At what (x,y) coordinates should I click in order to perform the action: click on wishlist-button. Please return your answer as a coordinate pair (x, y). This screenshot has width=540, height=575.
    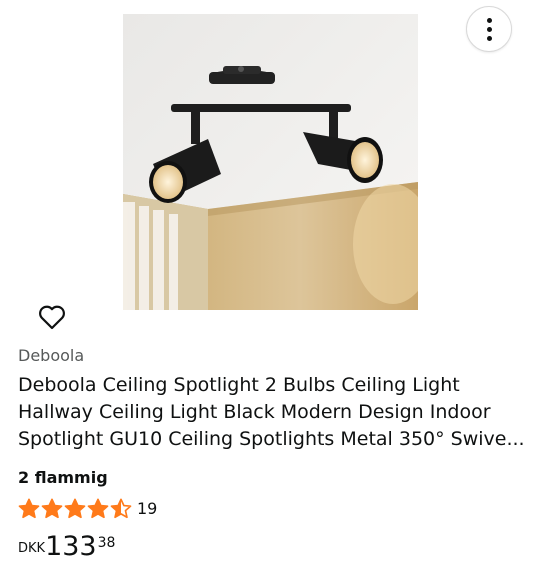
    Looking at the image, I should click on (52, 317).